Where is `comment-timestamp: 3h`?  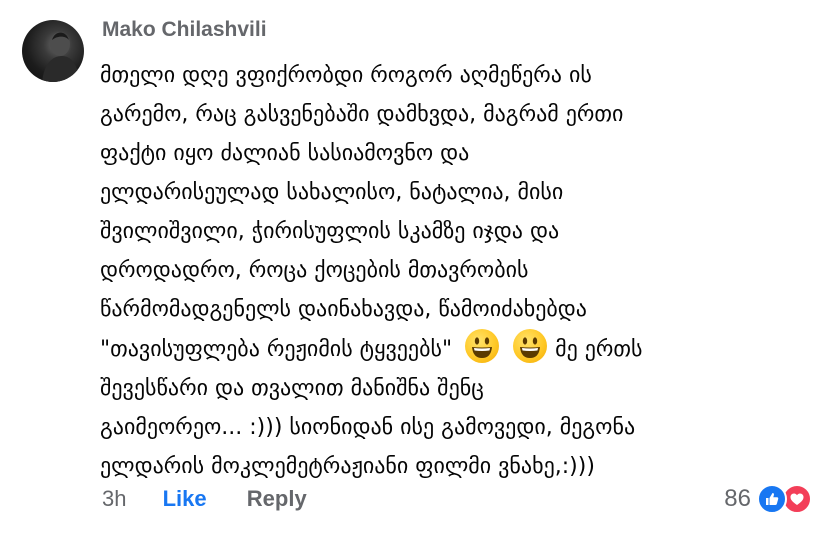
comment-timestamp: 3h is located at coordinates (114, 499).